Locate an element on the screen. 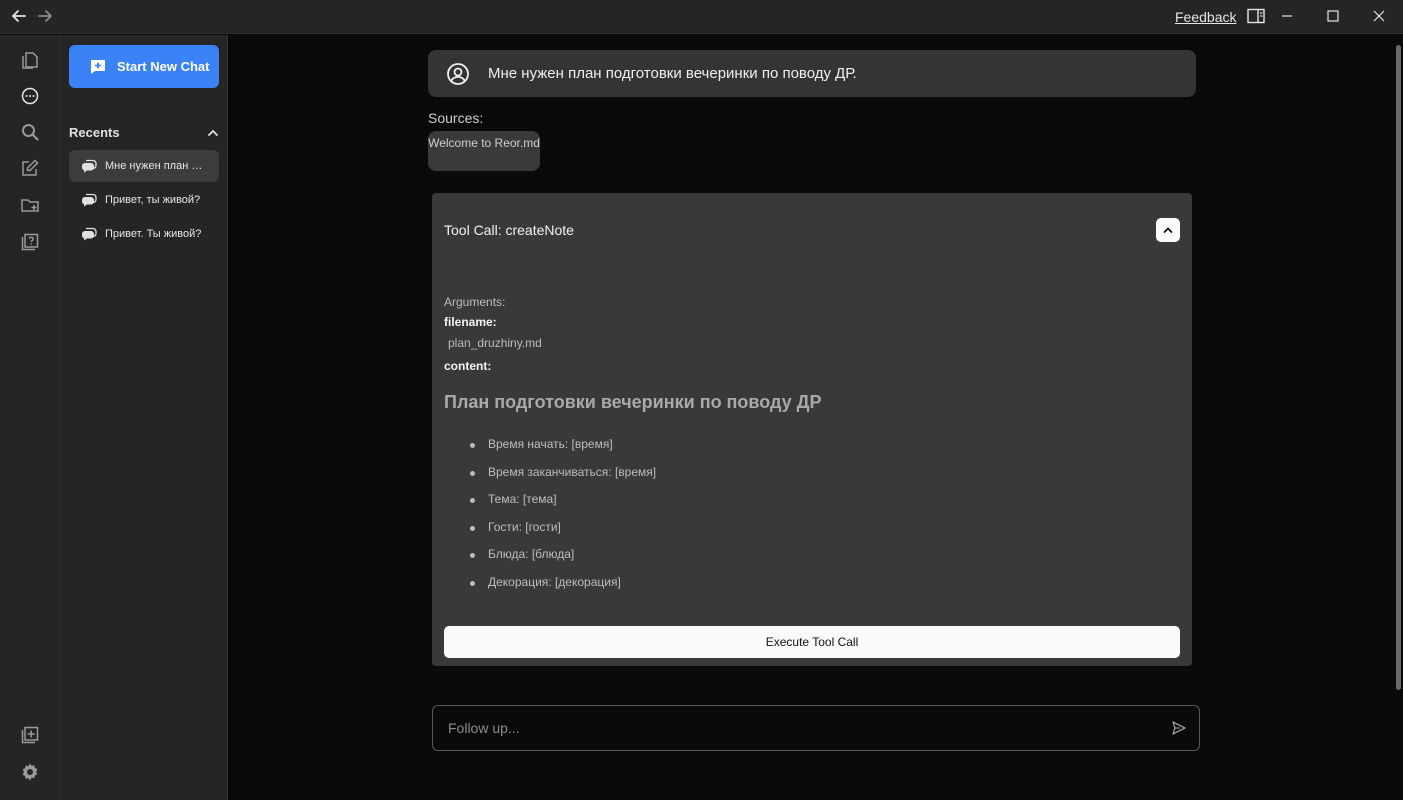  collapse-button is located at coordinates (1168, 230).